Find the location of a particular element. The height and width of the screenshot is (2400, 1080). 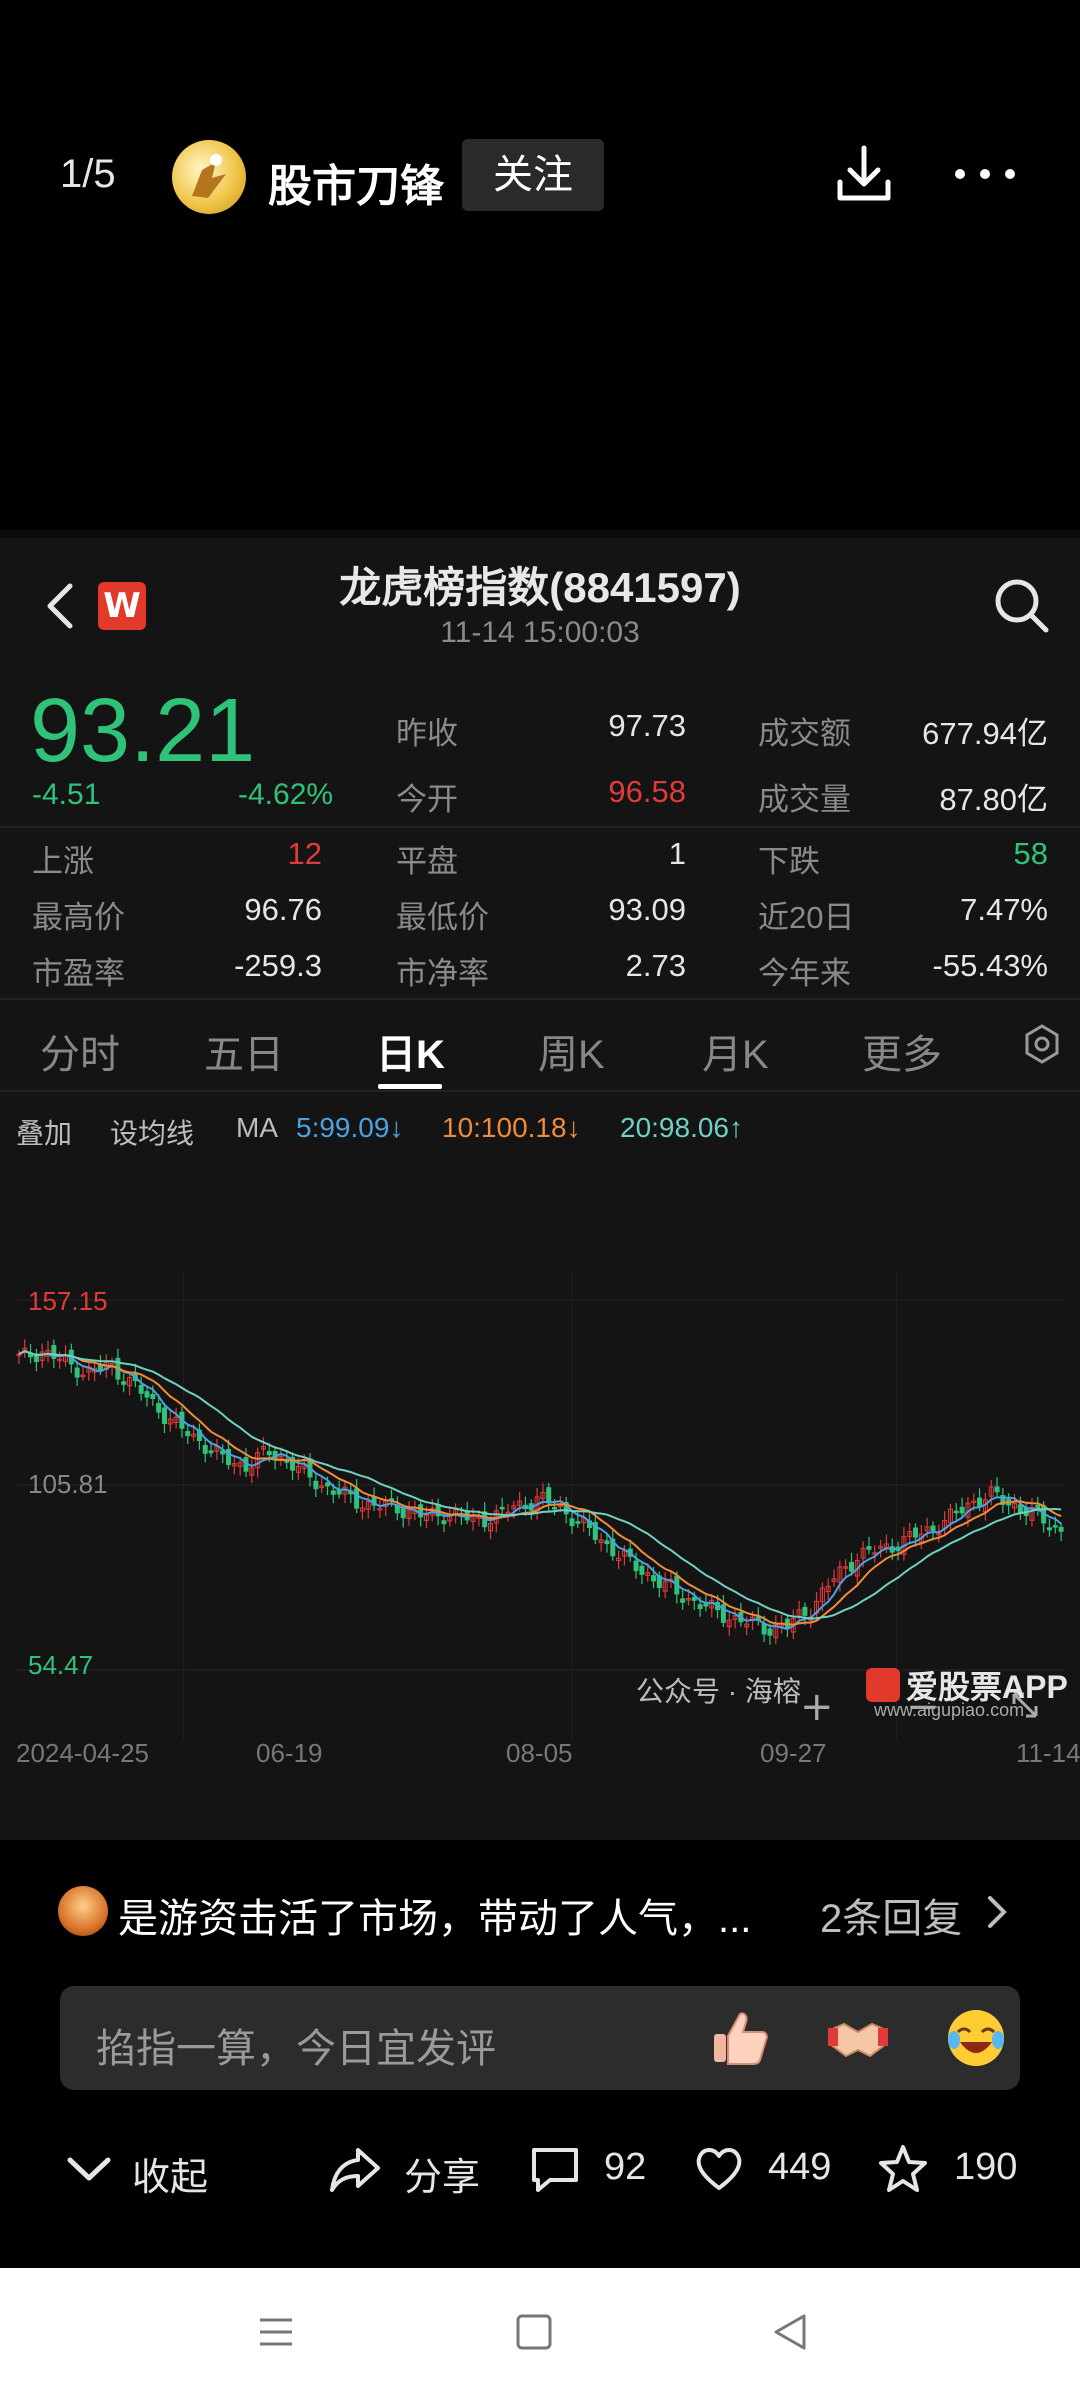

avatar is located at coordinates (209, 177).